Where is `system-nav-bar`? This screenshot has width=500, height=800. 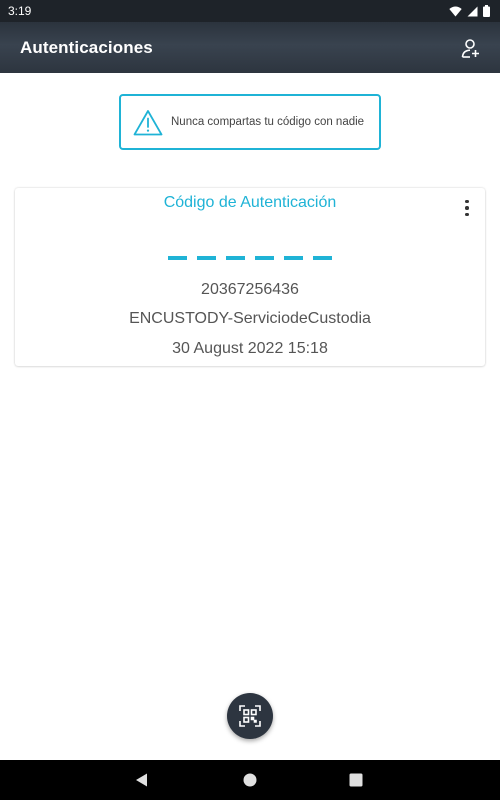 system-nav-bar is located at coordinates (250, 780).